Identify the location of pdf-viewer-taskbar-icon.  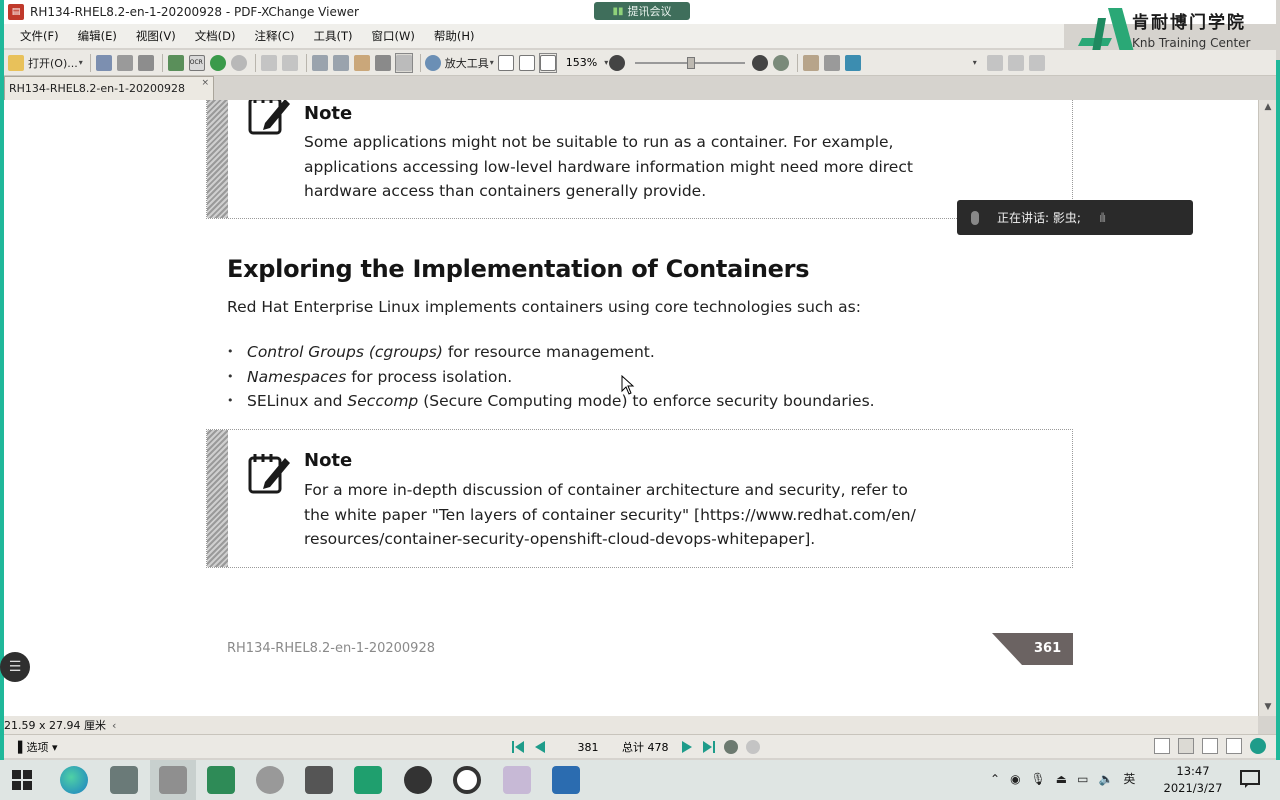
(173, 780).